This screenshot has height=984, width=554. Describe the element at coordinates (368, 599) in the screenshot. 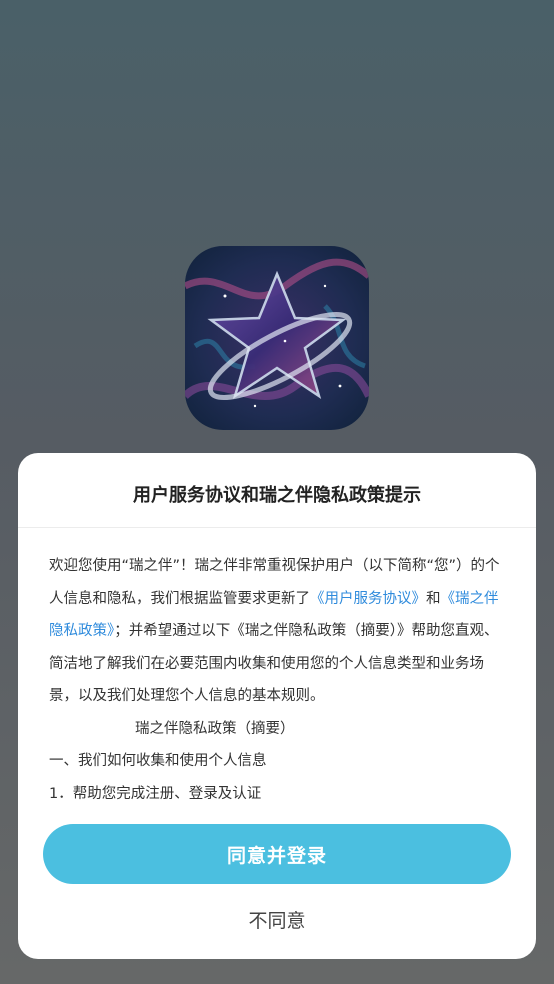

I see `user-agreement-link: 《用户服务协议》` at that location.